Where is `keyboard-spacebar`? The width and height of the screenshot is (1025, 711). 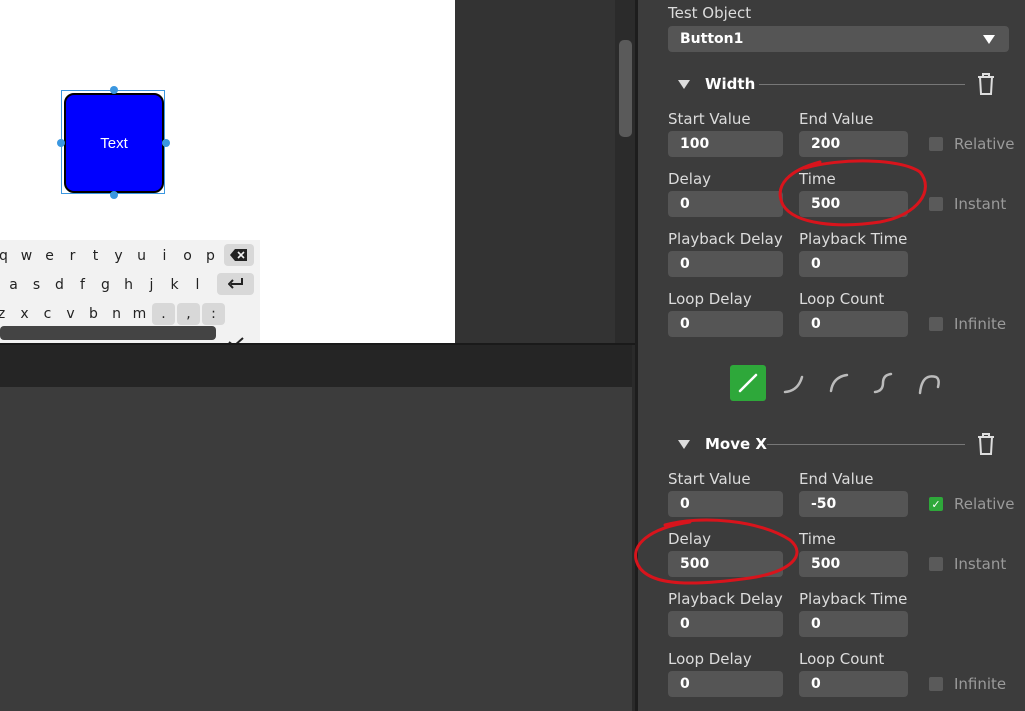
keyboard-spacebar is located at coordinates (108, 333).